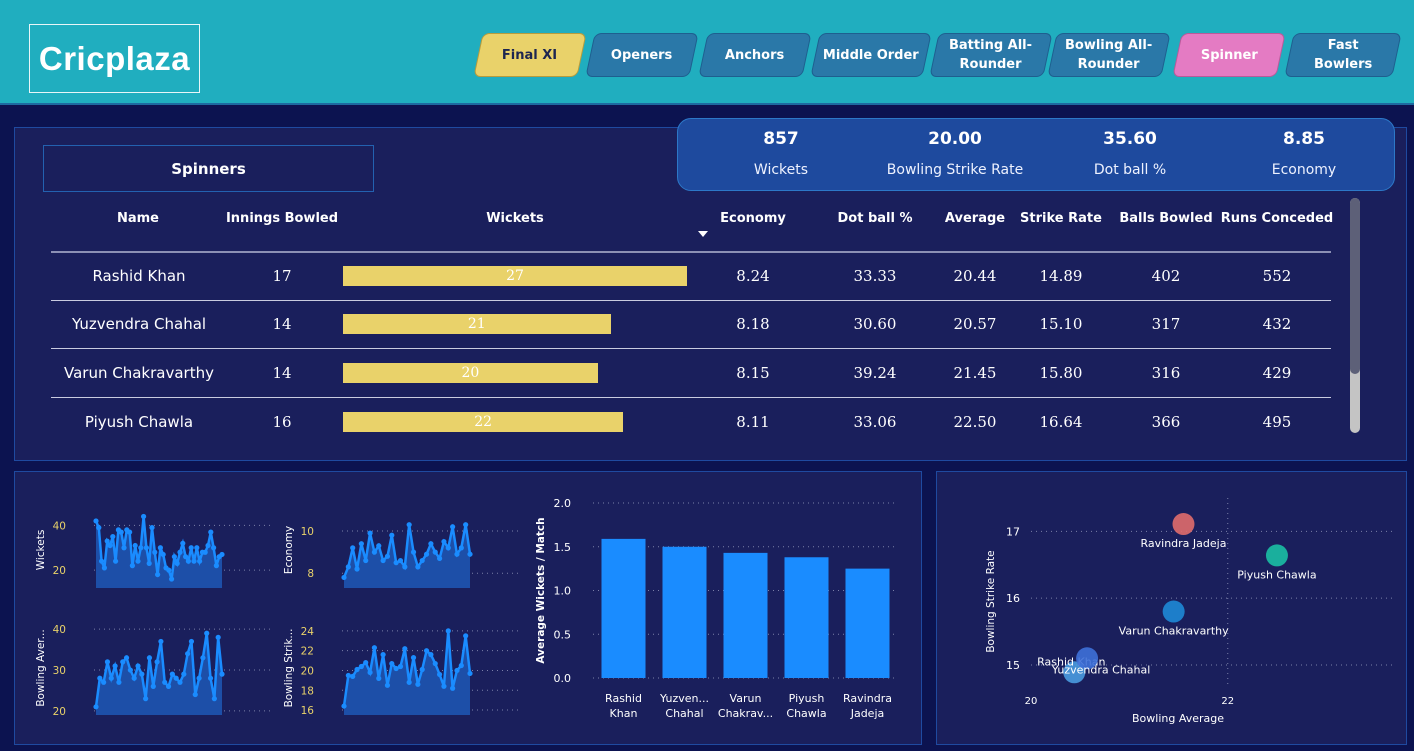  What do you see at coordinates (753, 373) in the screenshot?
I see `cell-economy: 8.15` at bounding box center [753, 373].